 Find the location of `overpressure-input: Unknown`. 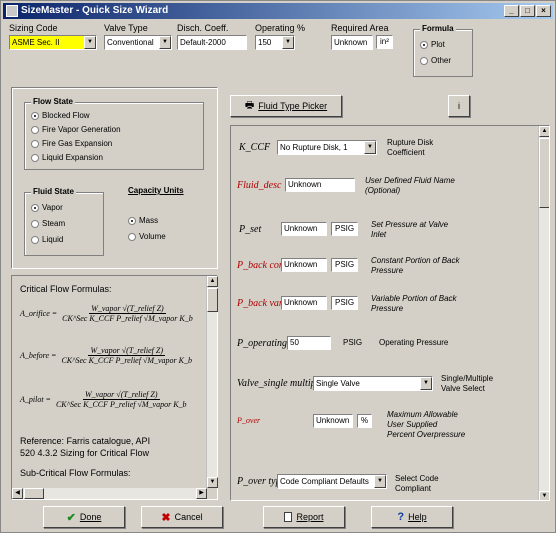

overpressure-input: Unknown is located at coordinates (333, 421).